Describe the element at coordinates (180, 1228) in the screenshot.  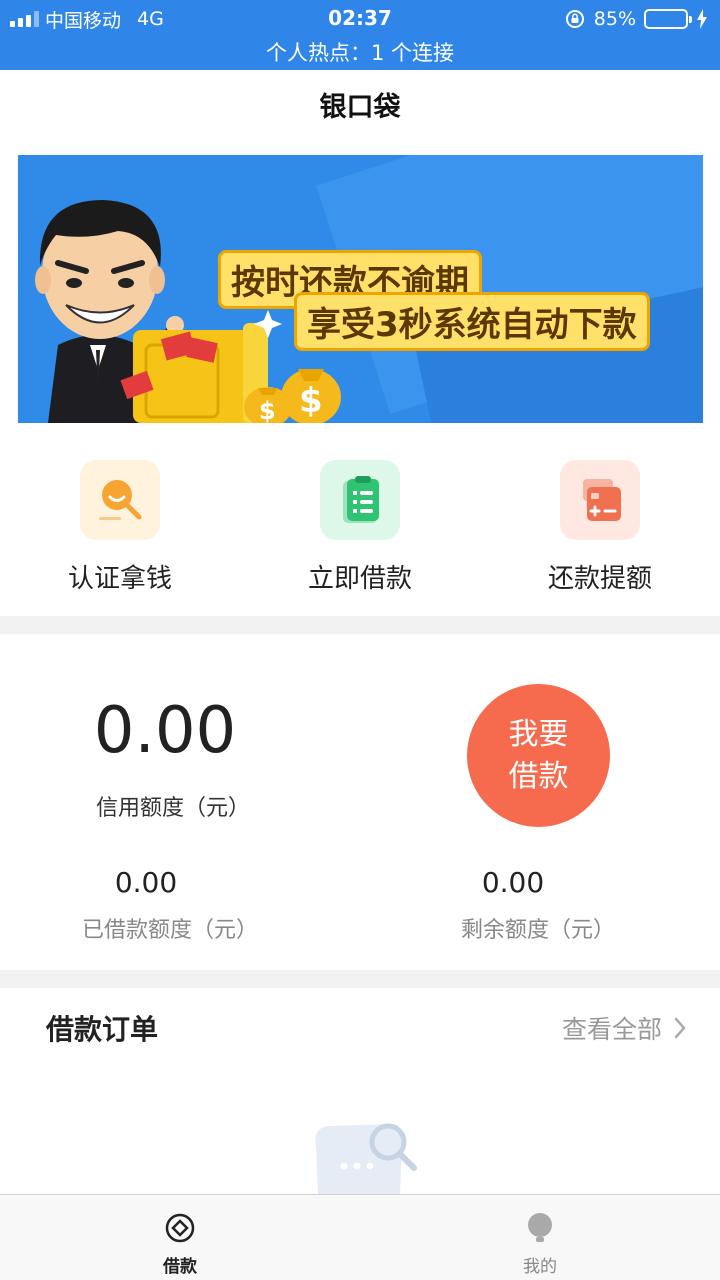
I see `loan-icon` at that location.